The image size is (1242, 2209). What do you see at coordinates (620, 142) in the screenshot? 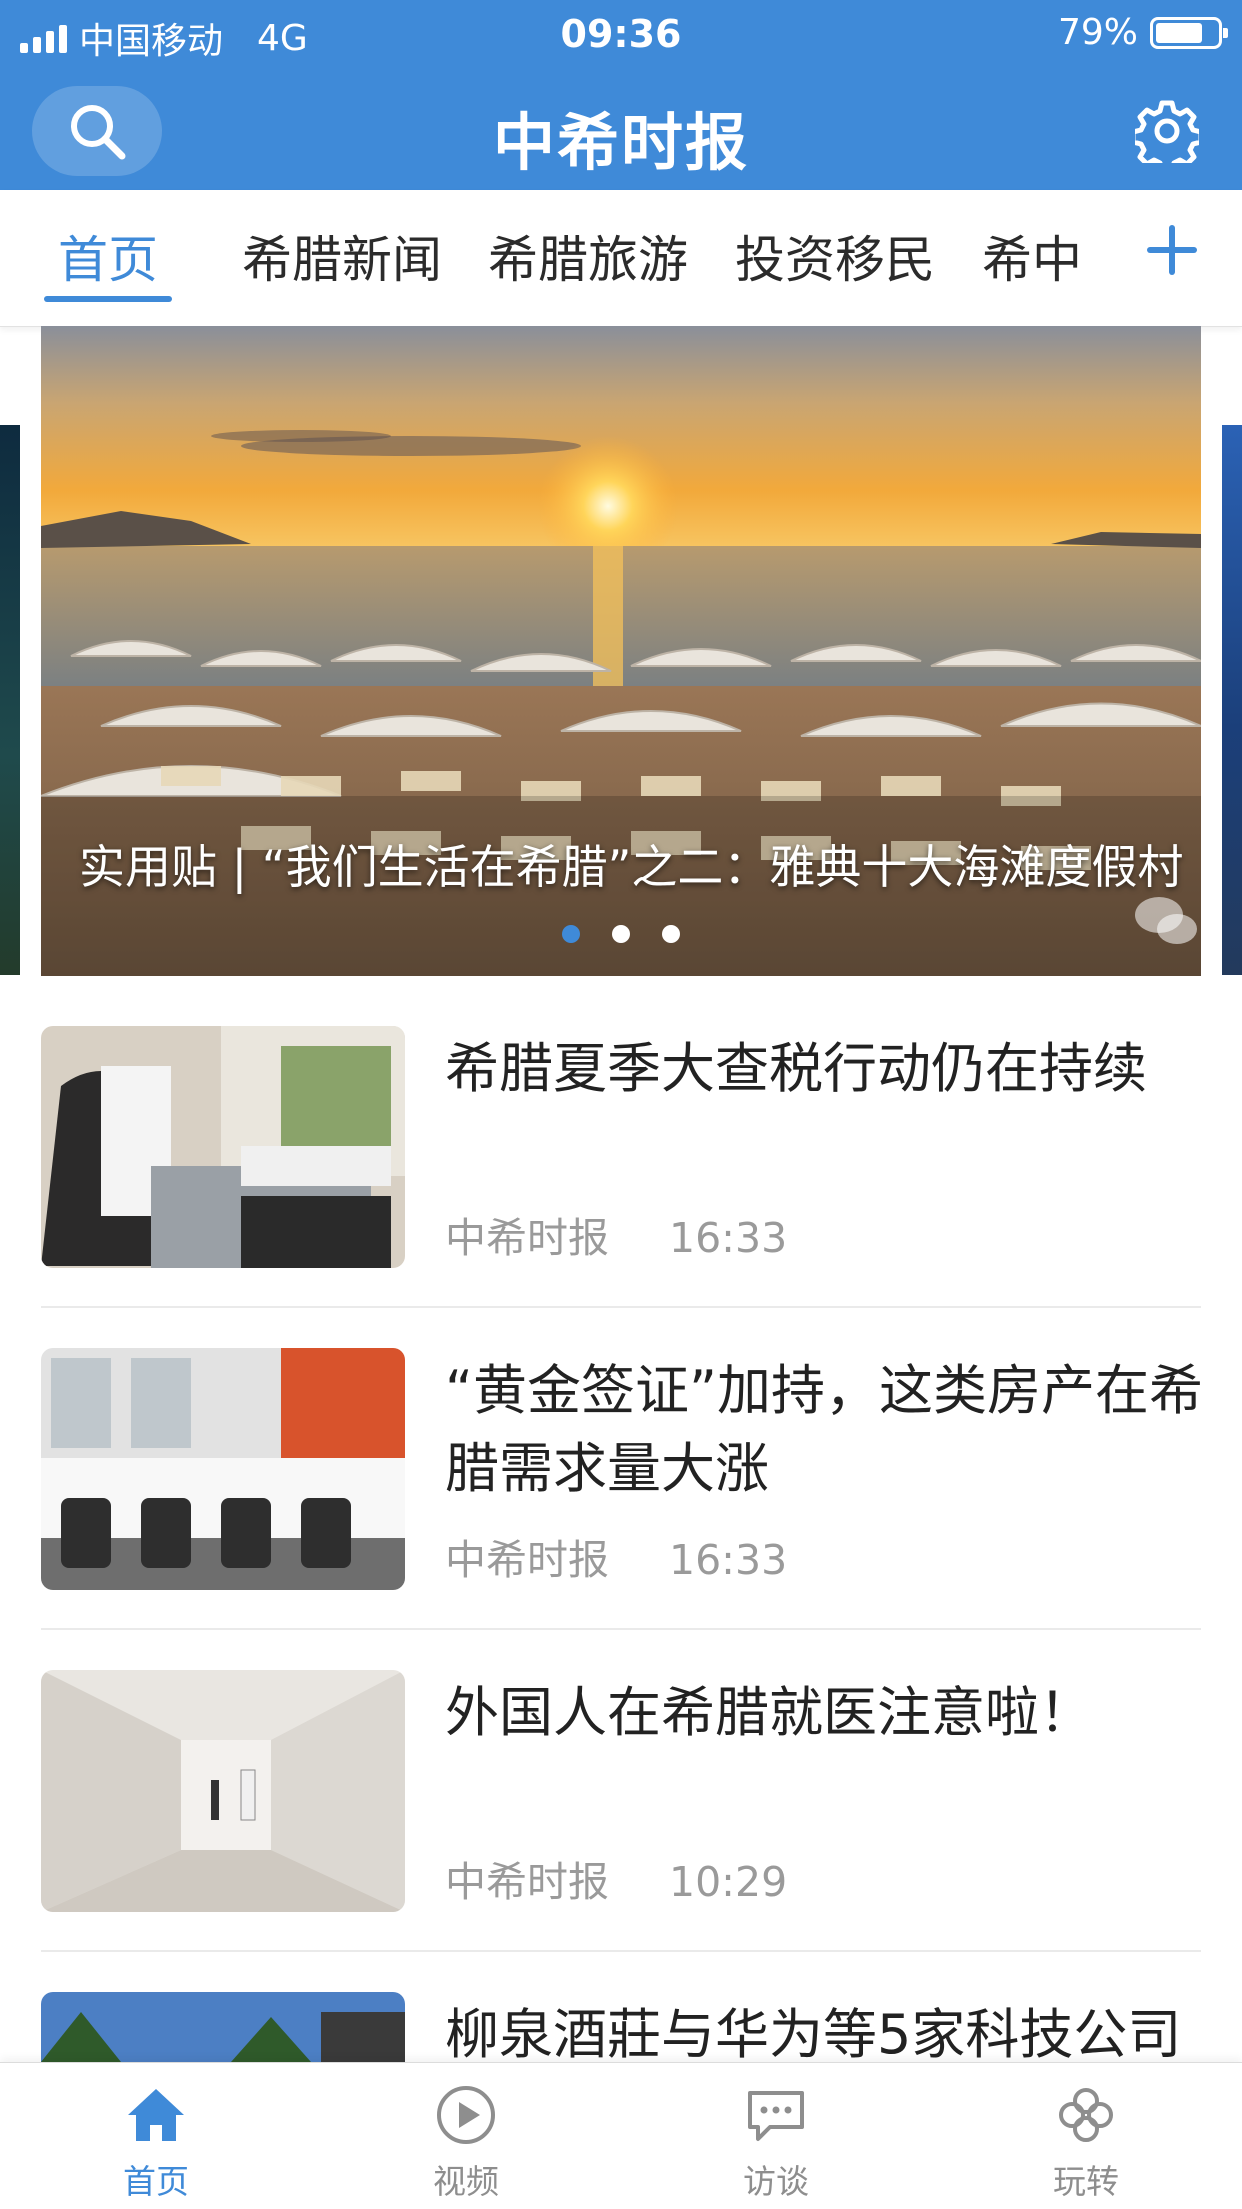
I see `app-title: 中希时报` at bounding box center [620, 142].